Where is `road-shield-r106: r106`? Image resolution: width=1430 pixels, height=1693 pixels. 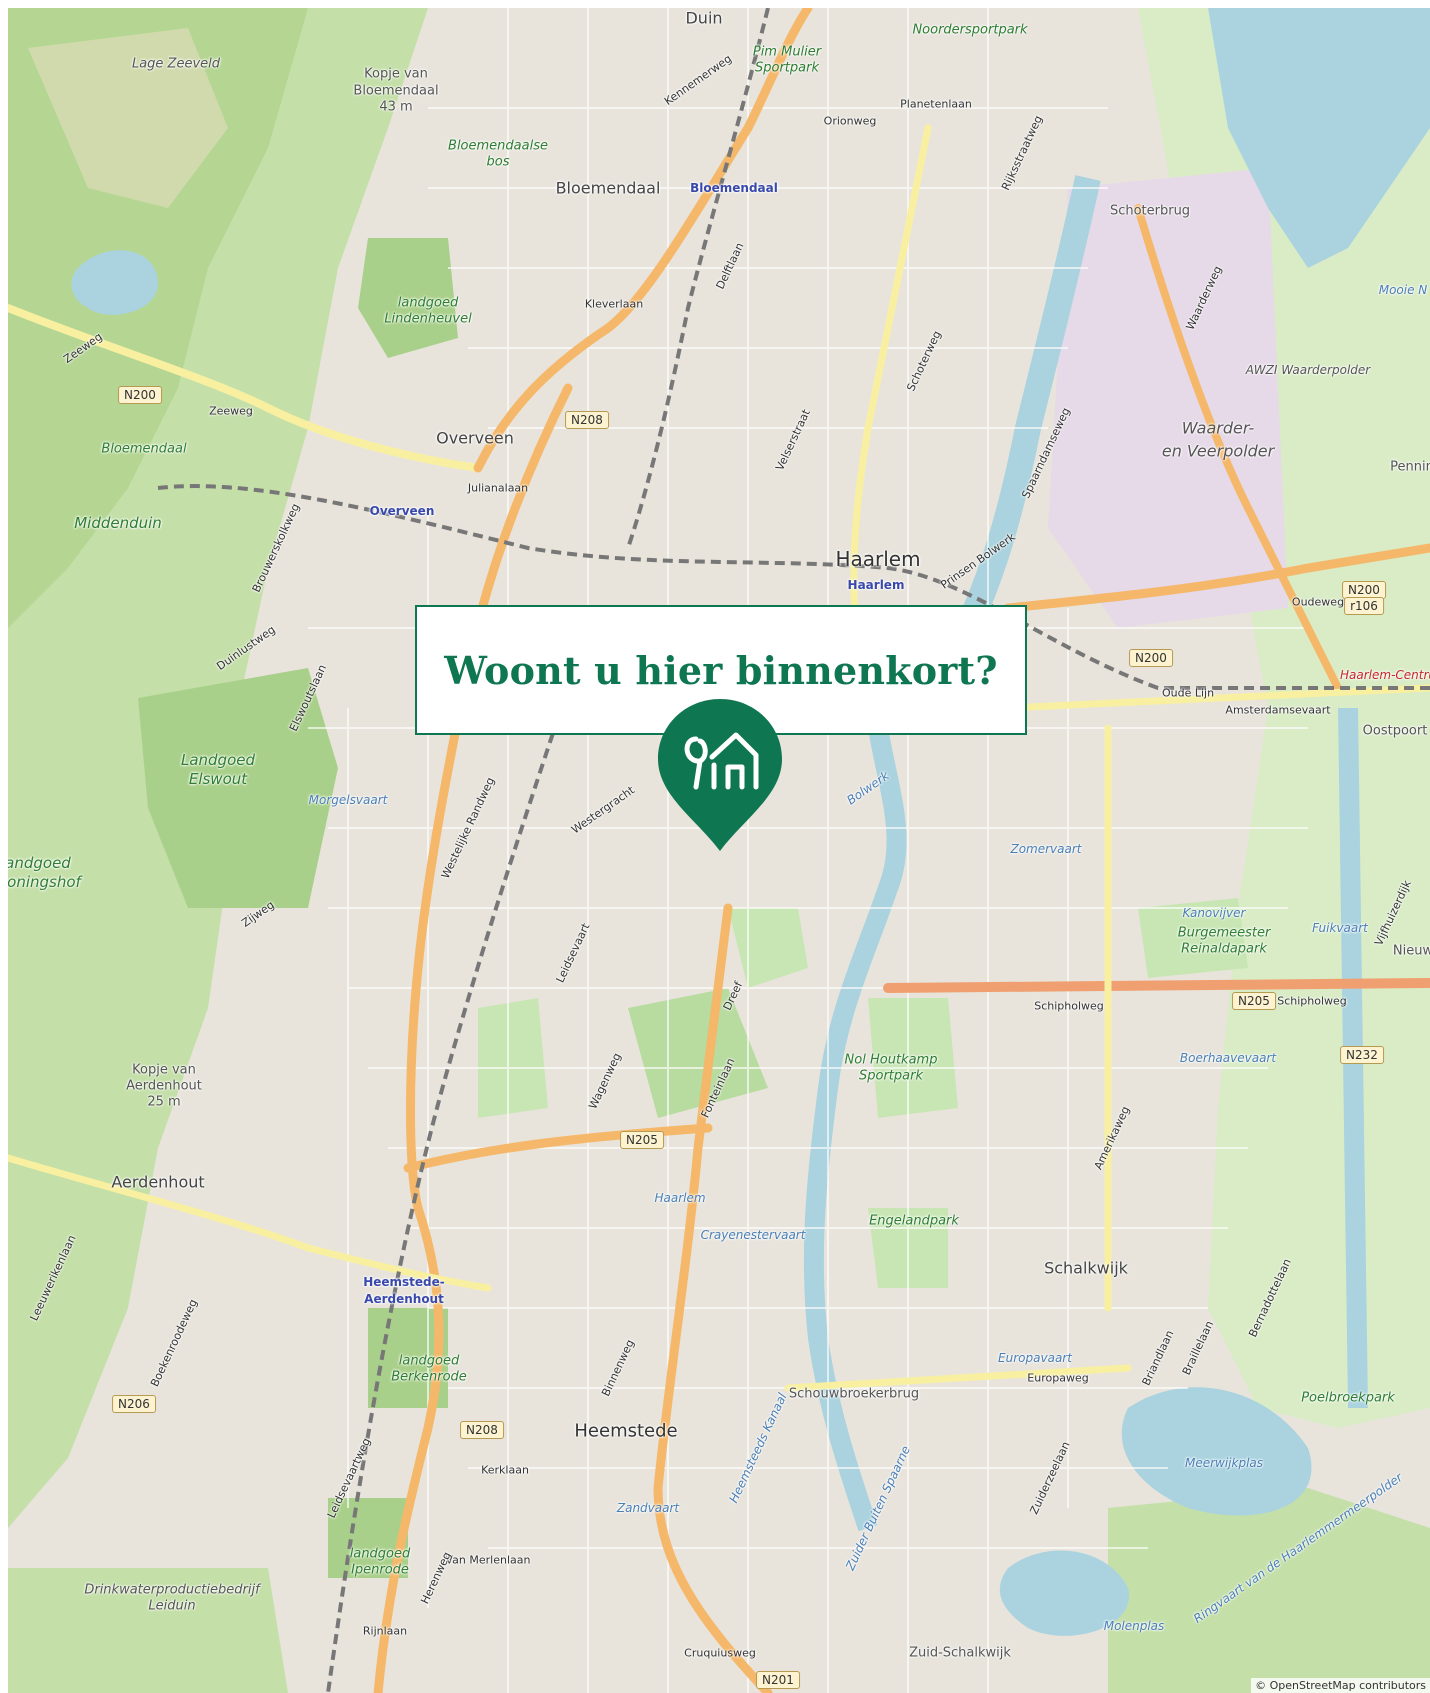
road-shield-r106: r106 is located at coordinates (1364, 606).